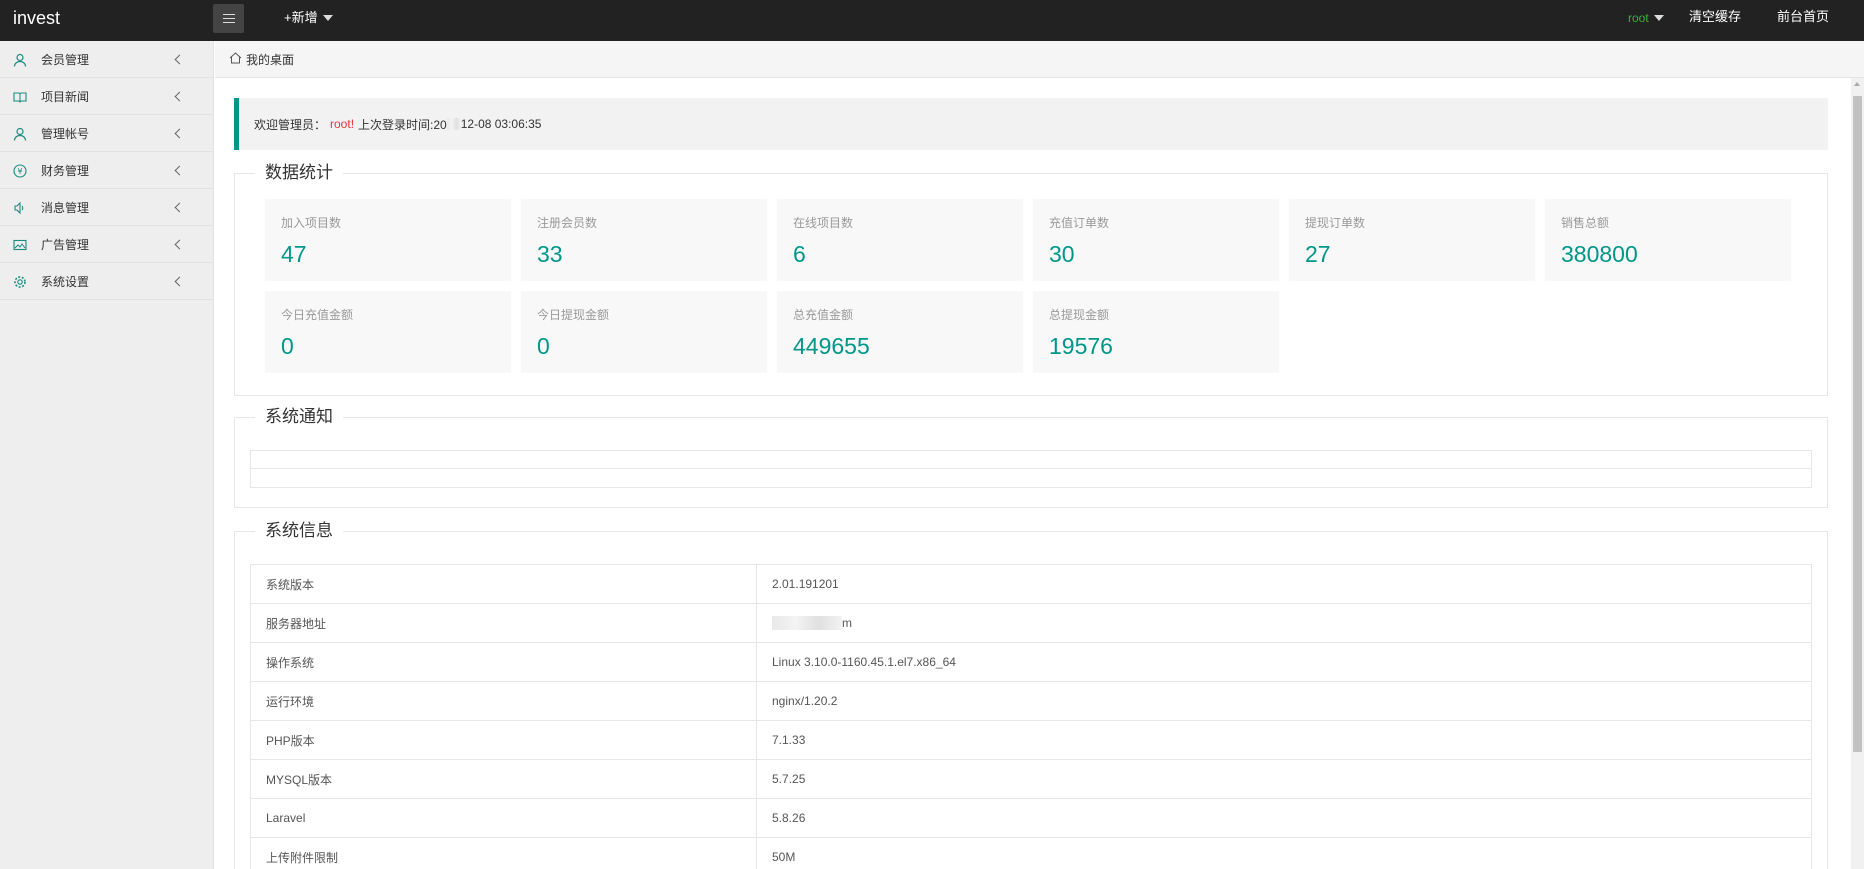 Image resolution: width=1864 pixels, height=869 pixels. I want to click on last-login-label: 上次登录时间:20, so click(402, 124).